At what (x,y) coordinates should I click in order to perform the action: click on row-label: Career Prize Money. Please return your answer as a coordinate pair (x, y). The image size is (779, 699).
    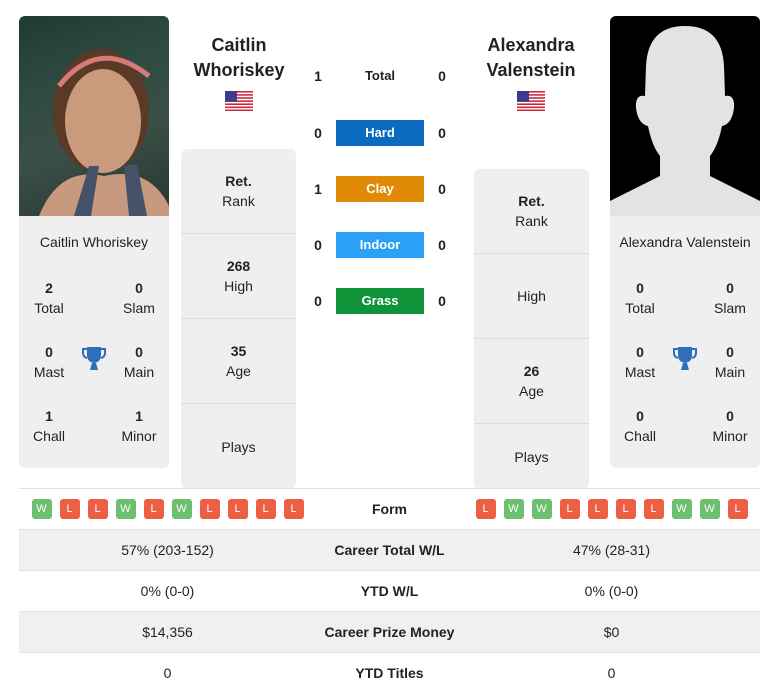
    Looking at the image, I should click on (389, 632).